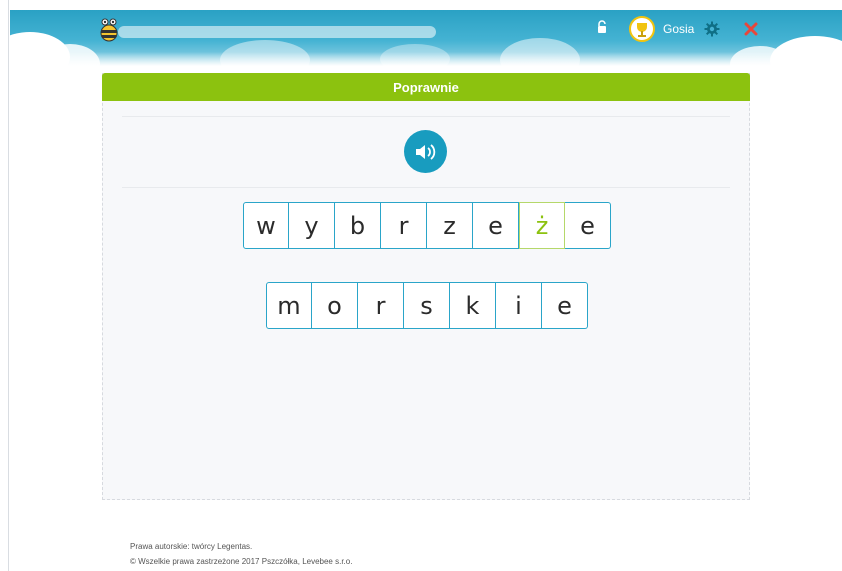 Image resolution: width=842 pixels, height=571 pixels. I want to click on letter-tile: s, so click(427, 305).